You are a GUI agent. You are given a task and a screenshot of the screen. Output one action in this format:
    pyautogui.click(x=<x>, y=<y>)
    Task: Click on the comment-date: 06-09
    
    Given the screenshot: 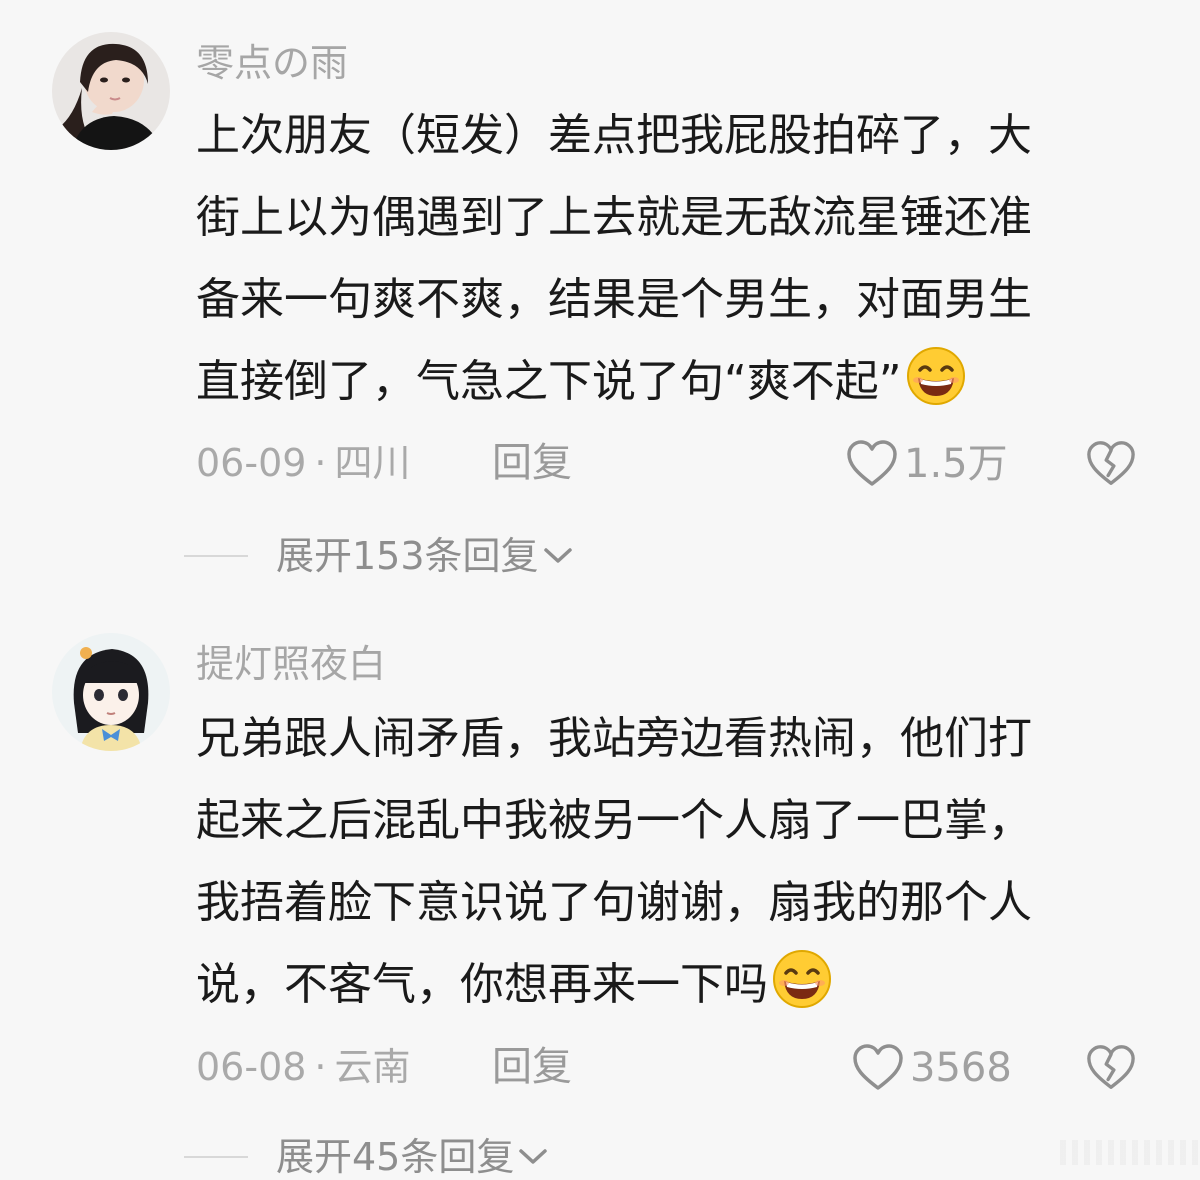 What is the action you would take?
    pyautogui.click(x=251, y=463)
    